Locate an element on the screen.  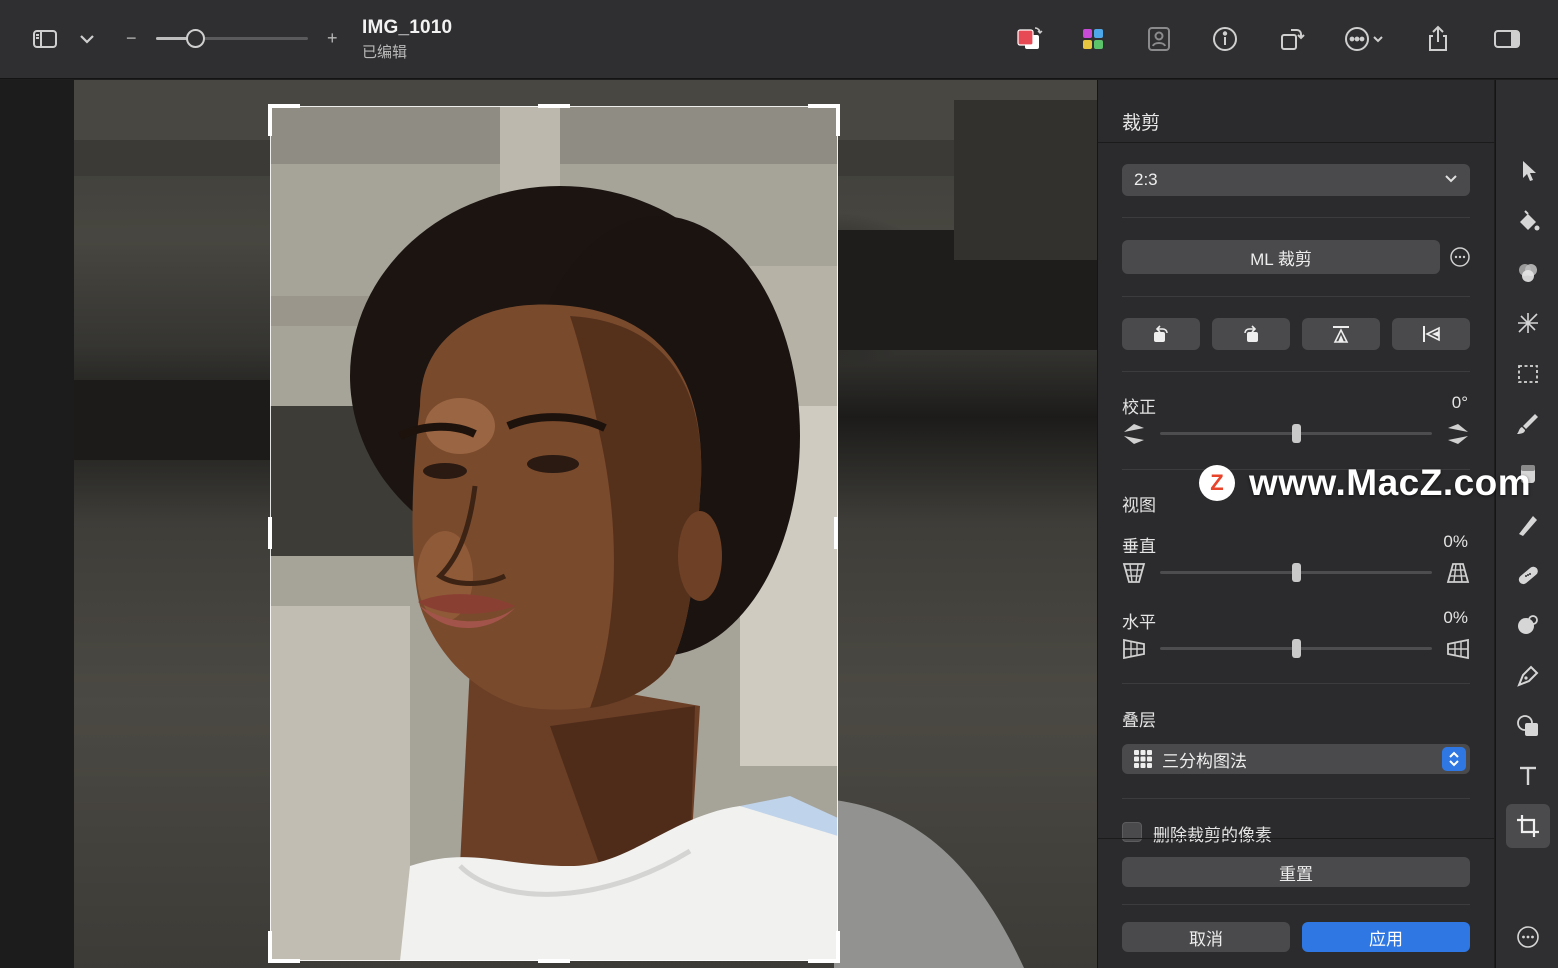
reset-button: 重置 is located at coordinates (1296, 872).